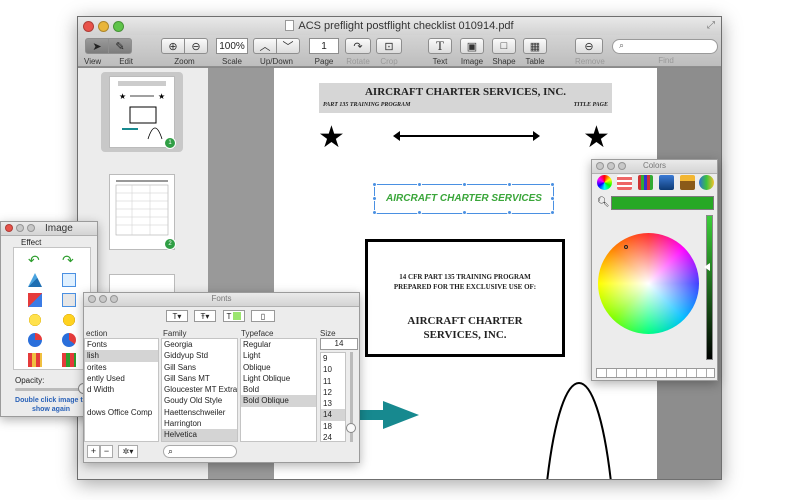 The image size is (800, 500). What do you see at coordinates (20, 228) in the screenshot?
I see `image-panel-minimize-button` at bounding box center [20, 228].